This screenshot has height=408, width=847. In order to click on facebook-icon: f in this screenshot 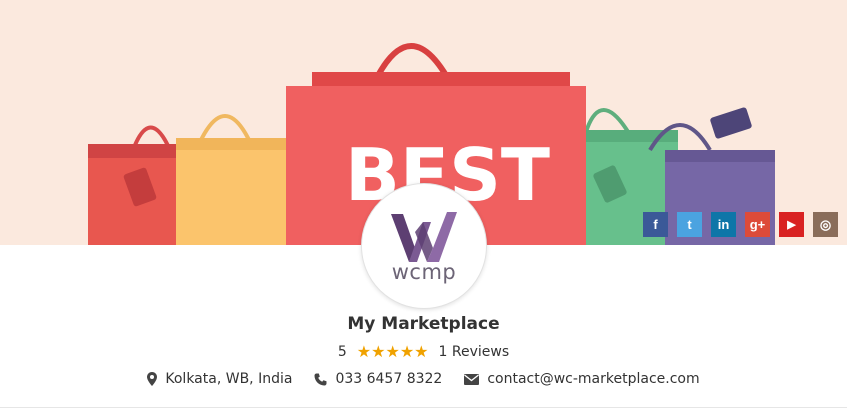, I will do `click(655, 224)`.